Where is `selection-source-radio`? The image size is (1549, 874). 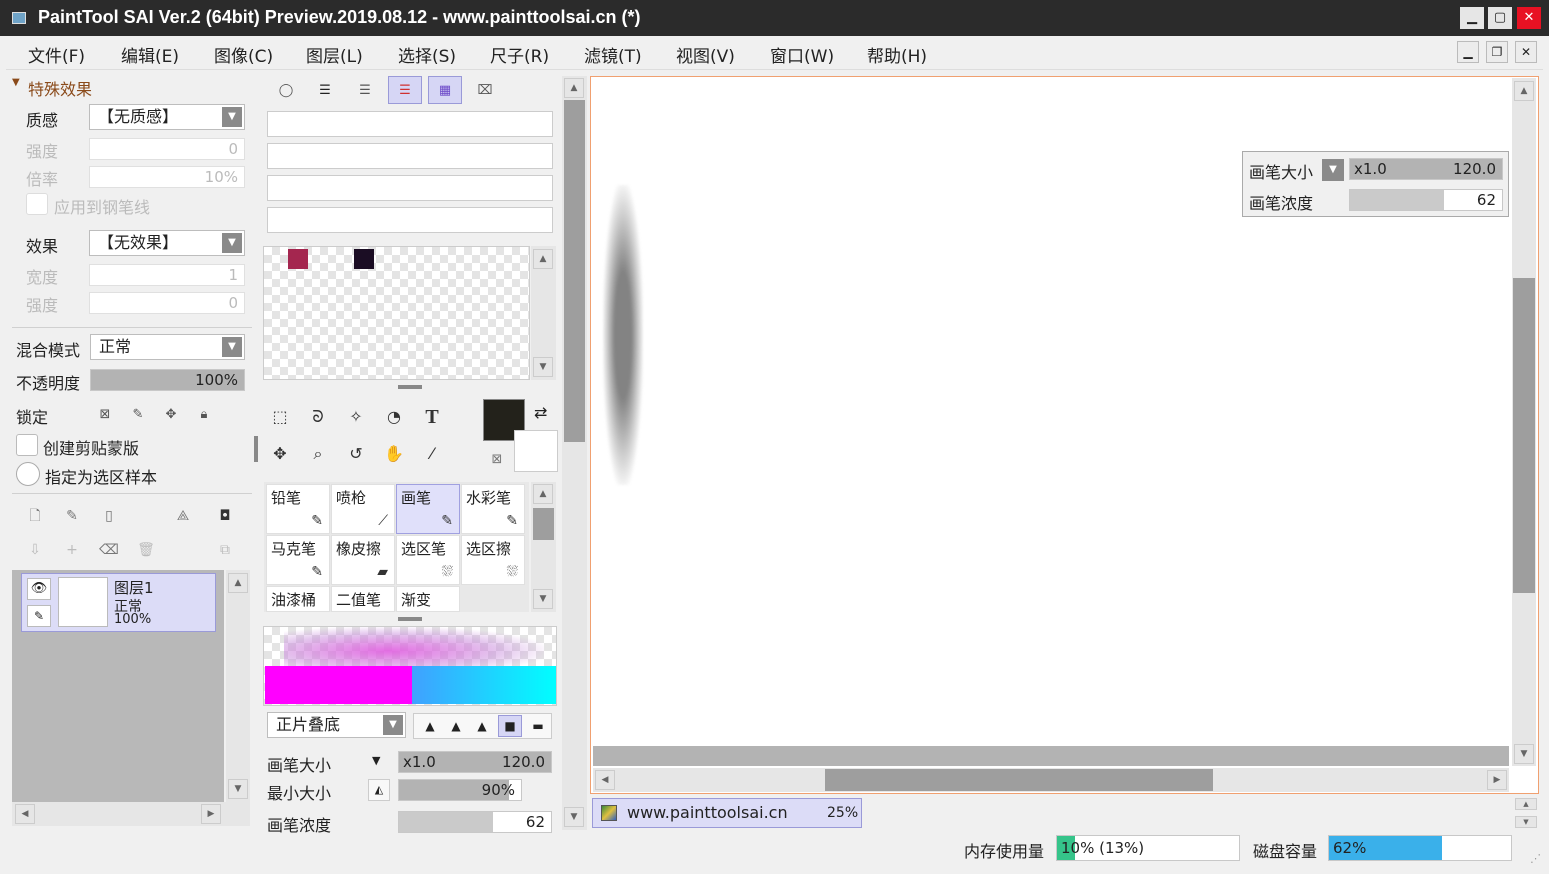
selection-source-radio is located at coordinates (28, 474).